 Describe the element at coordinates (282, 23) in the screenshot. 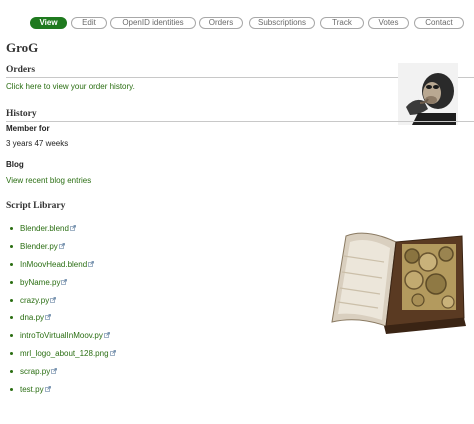

I see `tab-subscriptions: Subscriptions` at that location.